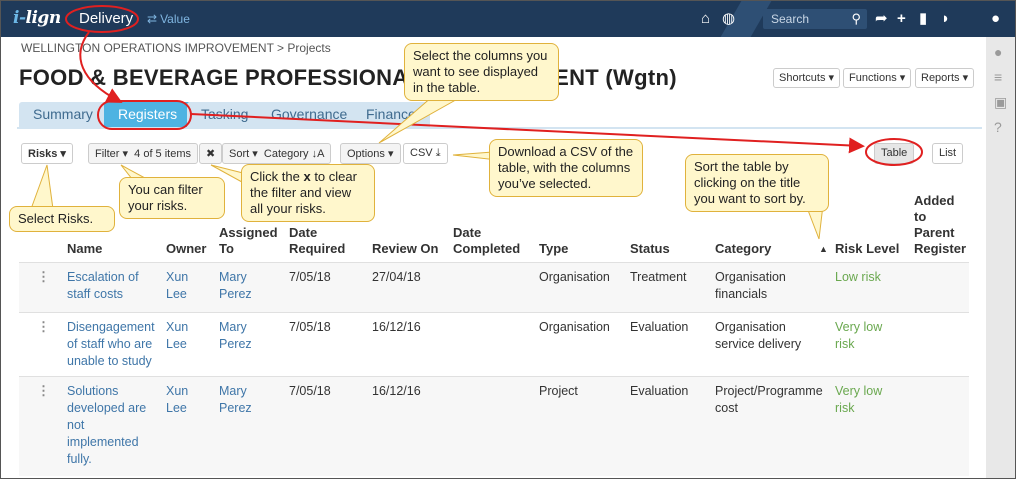 Image resolution: width=1016 pixels, height=479 pixels. I want to click on csv-download-button: CSV ⤓, so click(425, 153).